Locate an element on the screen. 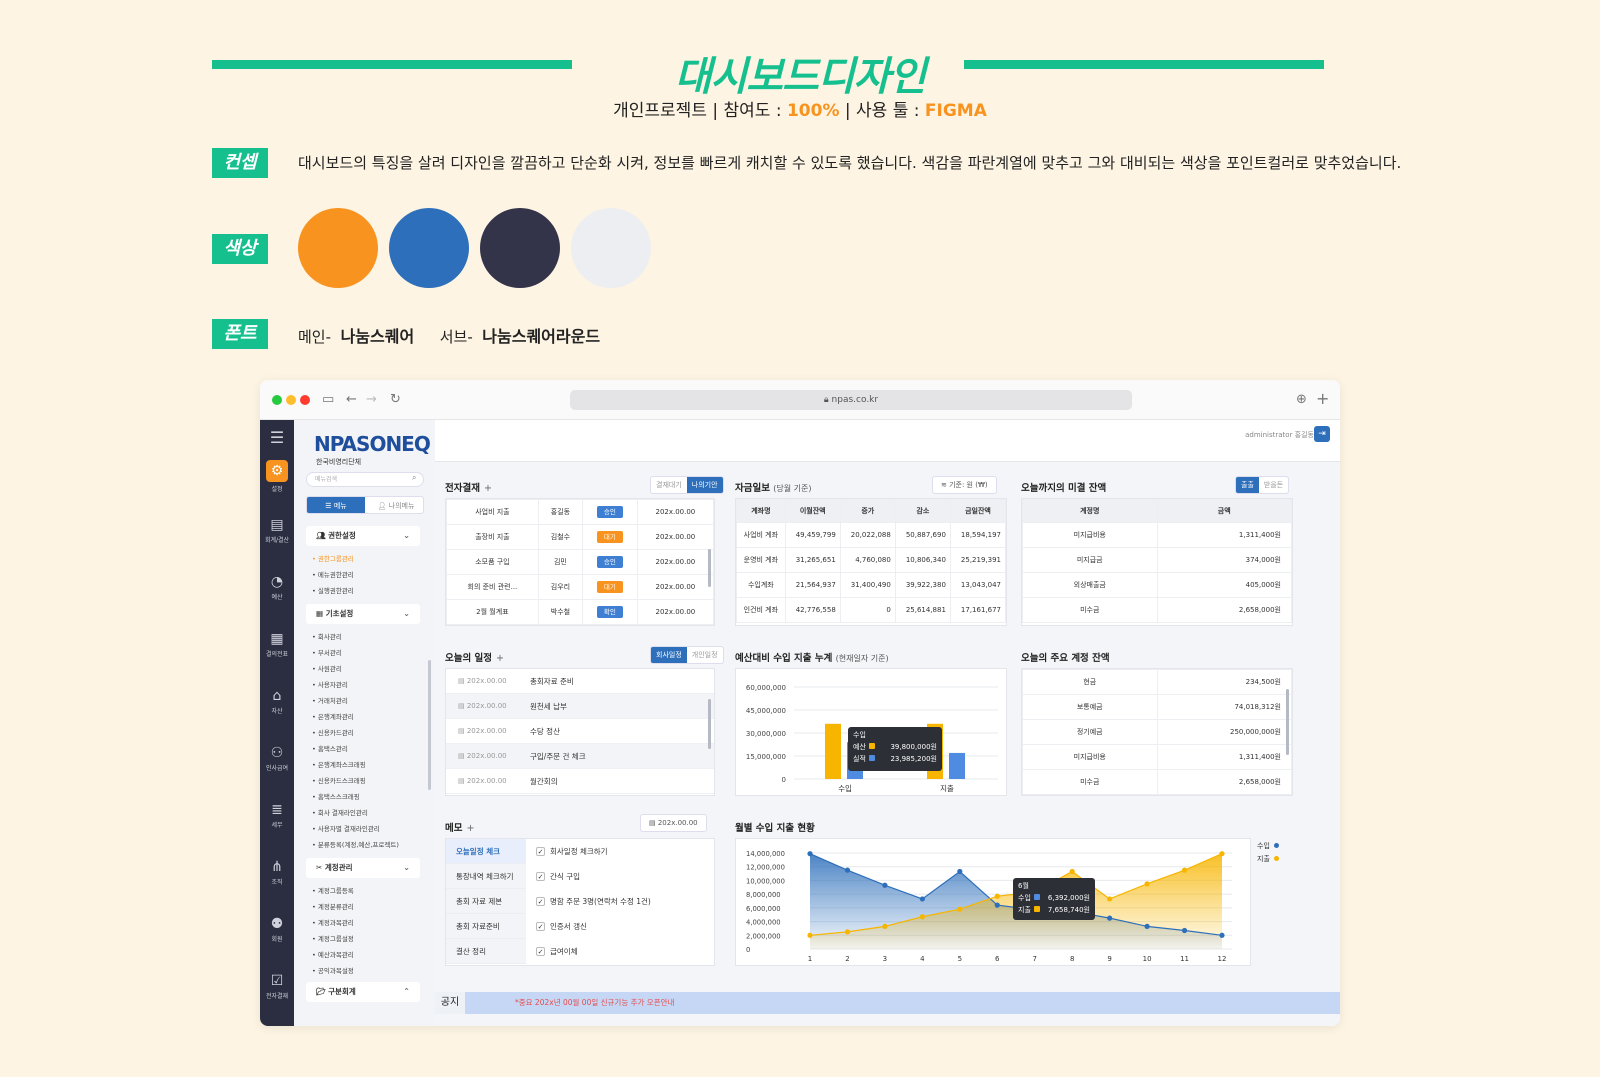 This screenshot has height=1077, width=1600. sidebar-menu-item: • 회사관리 is located at coordinates (327, 636).